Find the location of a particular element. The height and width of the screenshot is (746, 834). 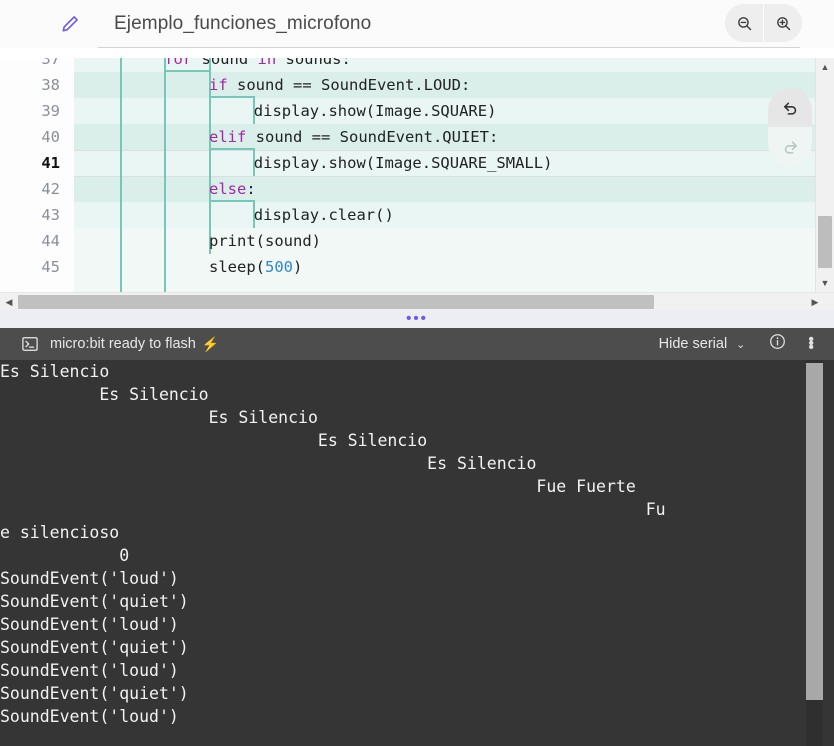

line-number: 42 is located at coordinates (50, 189).